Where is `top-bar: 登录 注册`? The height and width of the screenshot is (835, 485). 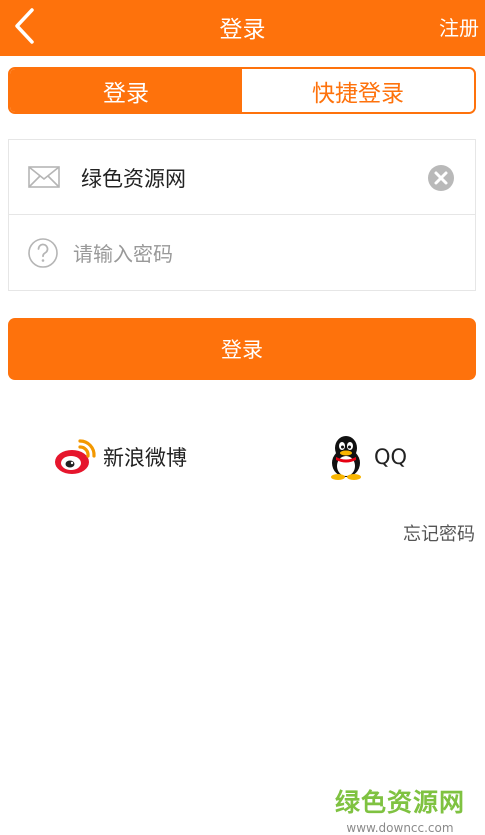 top-bar: 登录 注册 is located at coordinates (242, 28).